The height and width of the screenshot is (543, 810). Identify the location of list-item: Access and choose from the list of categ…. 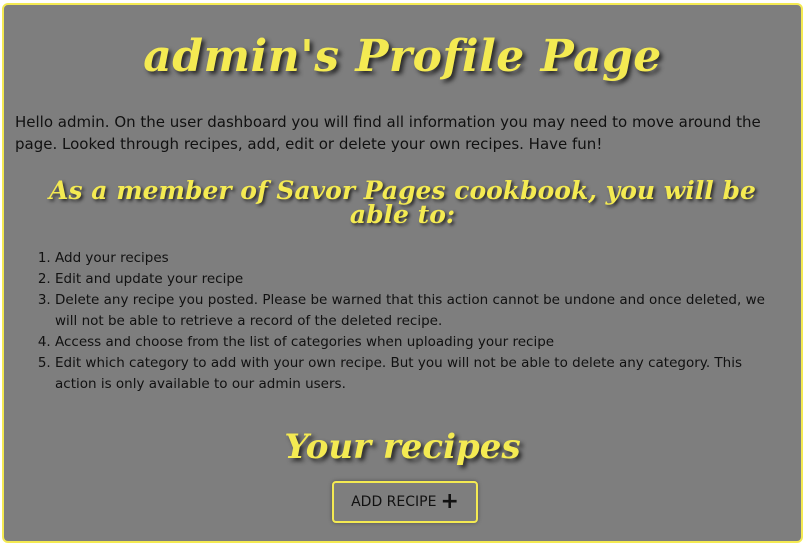
(420, 342).